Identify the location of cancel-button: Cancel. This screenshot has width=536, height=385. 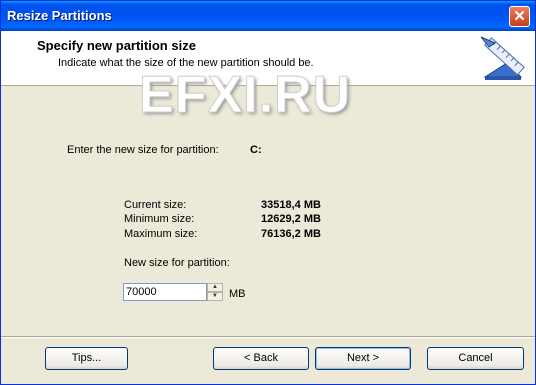
(475, 358).